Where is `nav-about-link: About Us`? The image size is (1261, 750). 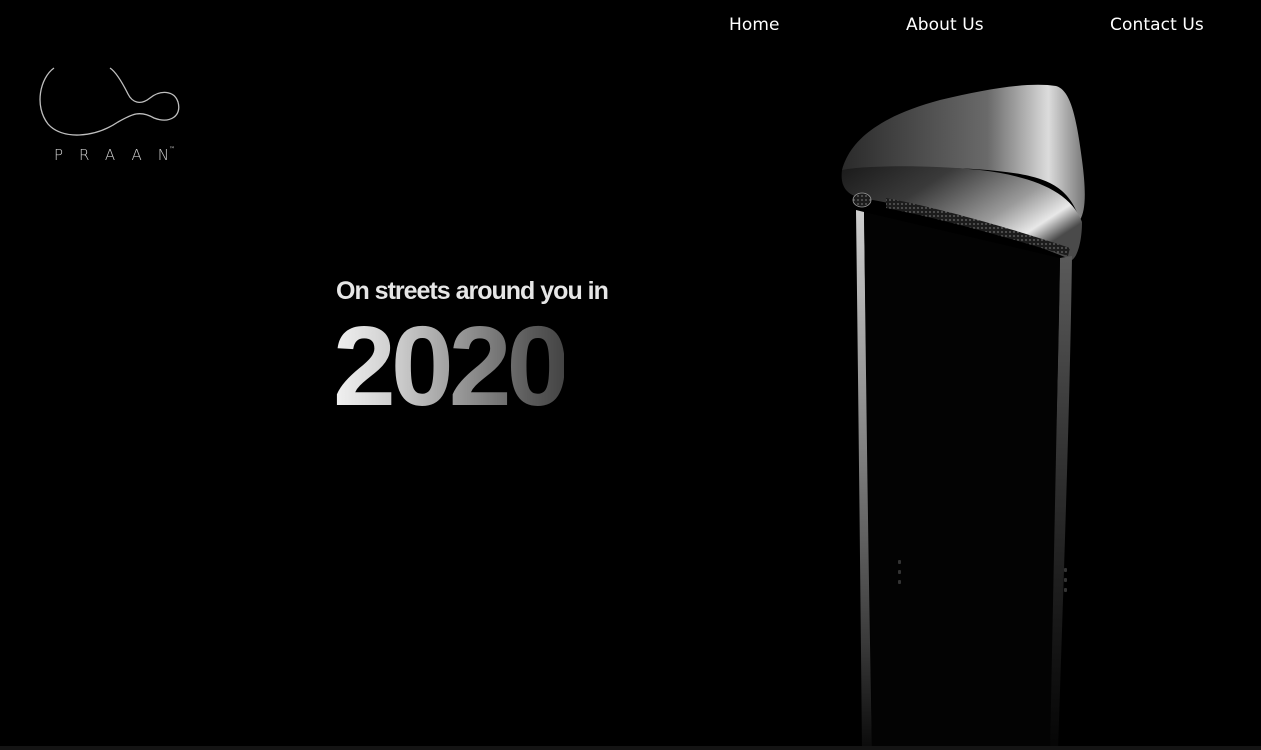
nav-about-link: About Us is located at coordinates (945, 25).